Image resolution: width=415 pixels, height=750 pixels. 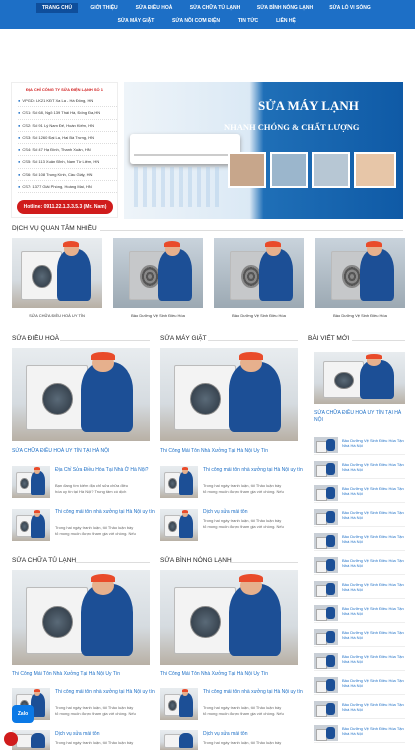 What do you see at coordinates (154, 8) in the screenshot?
I see `nav-ac-repair: Sửa điều hoà` at bounding box center [154, 8].